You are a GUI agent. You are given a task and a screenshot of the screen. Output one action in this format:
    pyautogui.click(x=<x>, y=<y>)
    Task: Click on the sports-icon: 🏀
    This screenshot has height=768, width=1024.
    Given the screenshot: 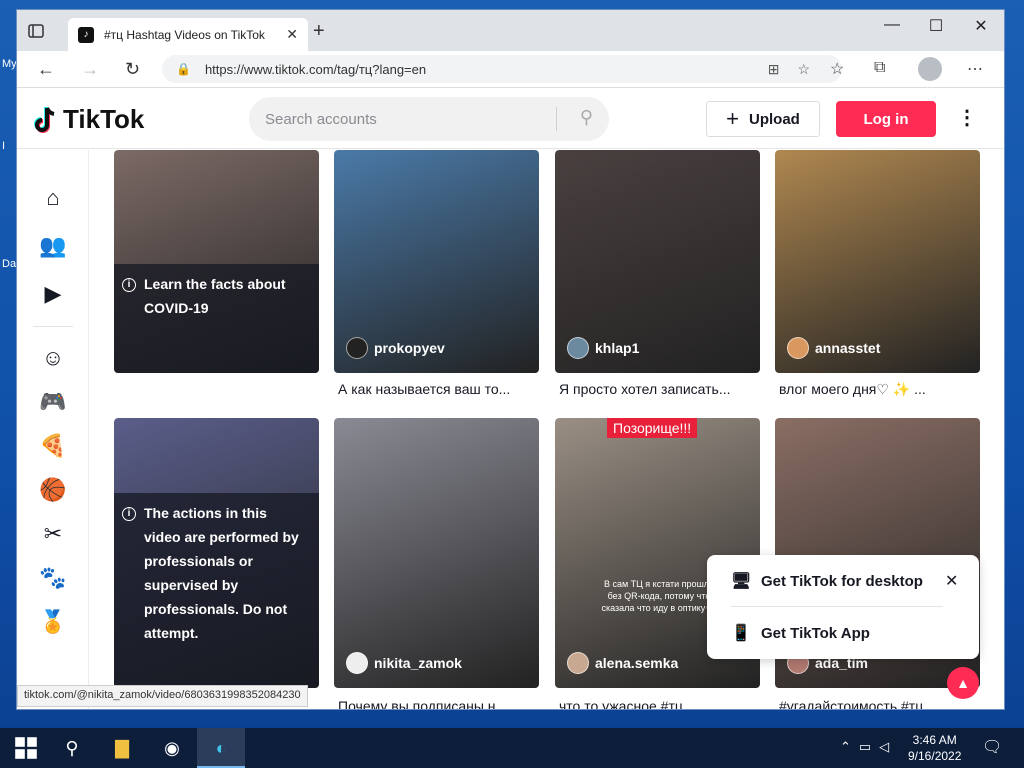 What is the action you would take?
    pyautogui.click(x=53, y=490)
    